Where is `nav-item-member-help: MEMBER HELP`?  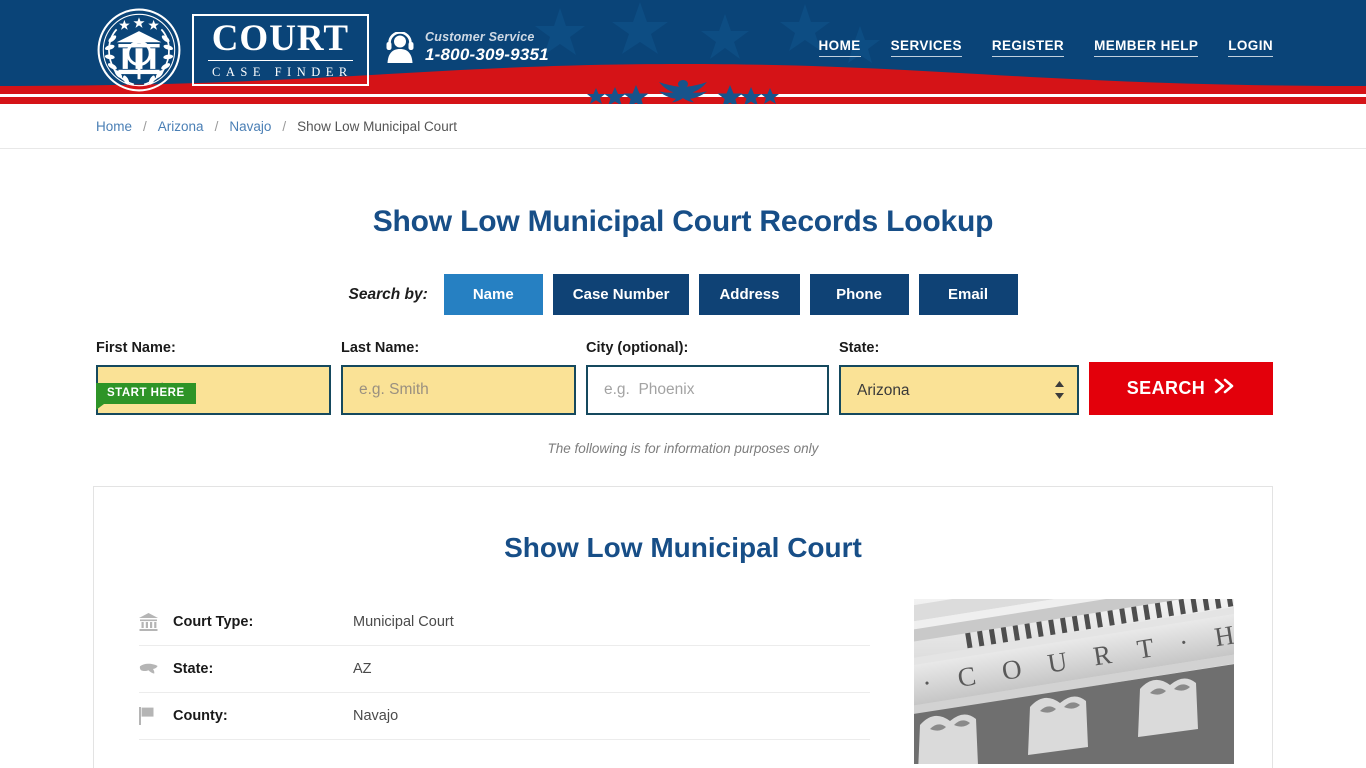 nav-item-member-help: MEMBER HELP is located at coordinates (1146, 47).